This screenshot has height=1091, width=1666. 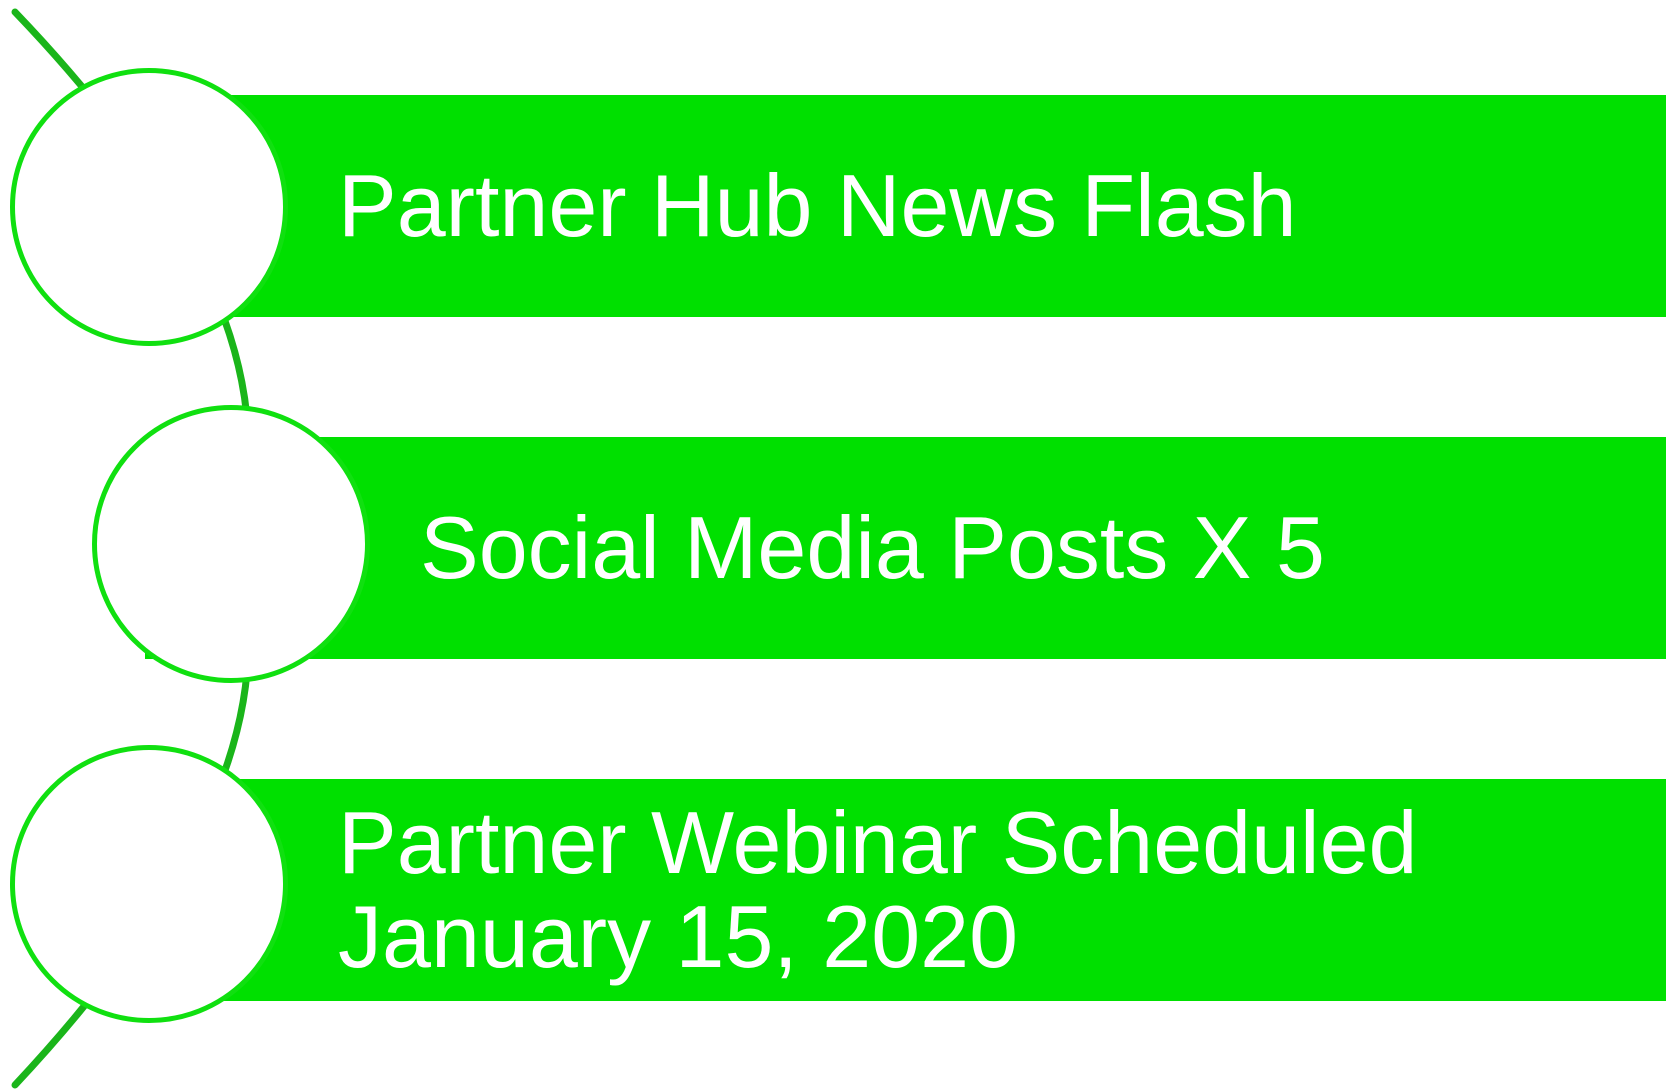 I want to click on item-2-label: Social Media Posts X 5, so click(x=872, y=547).